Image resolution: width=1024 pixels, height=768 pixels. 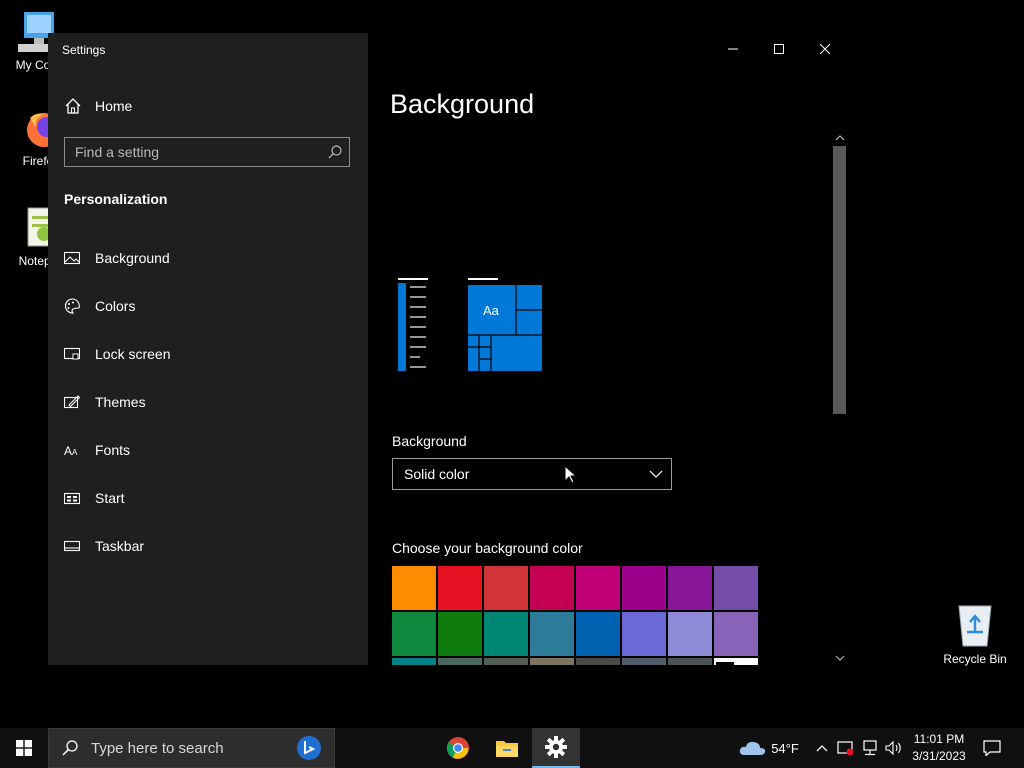 What do you see at coordinates (491, 310) in the screenshot?
I see `preview-text: Aa` at bounding box center [491, 310].